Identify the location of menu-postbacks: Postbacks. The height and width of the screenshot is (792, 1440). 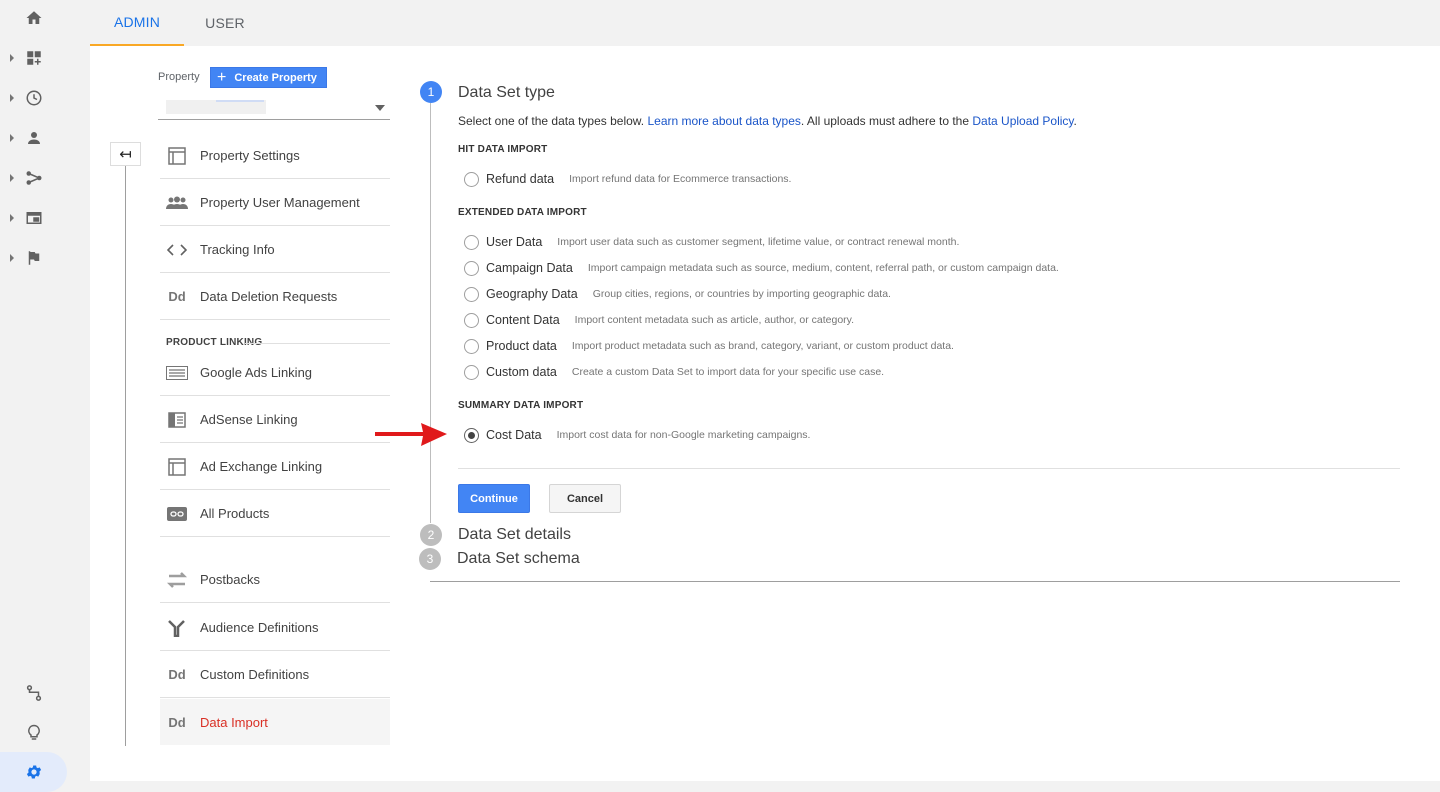
(275, 580).